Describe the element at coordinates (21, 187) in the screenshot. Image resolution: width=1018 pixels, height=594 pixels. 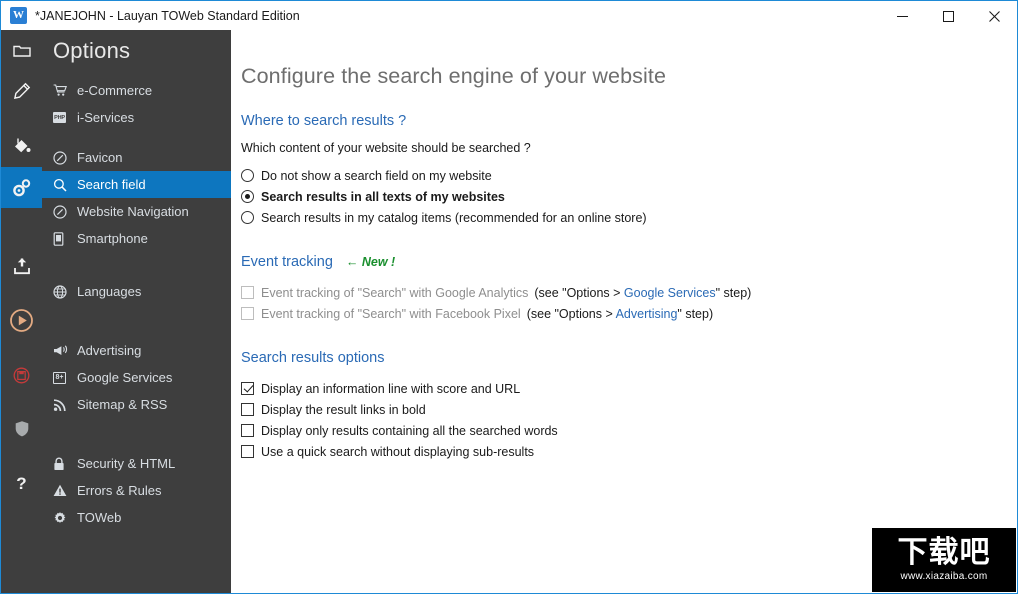
I see `rail-gears-icon` at that location.